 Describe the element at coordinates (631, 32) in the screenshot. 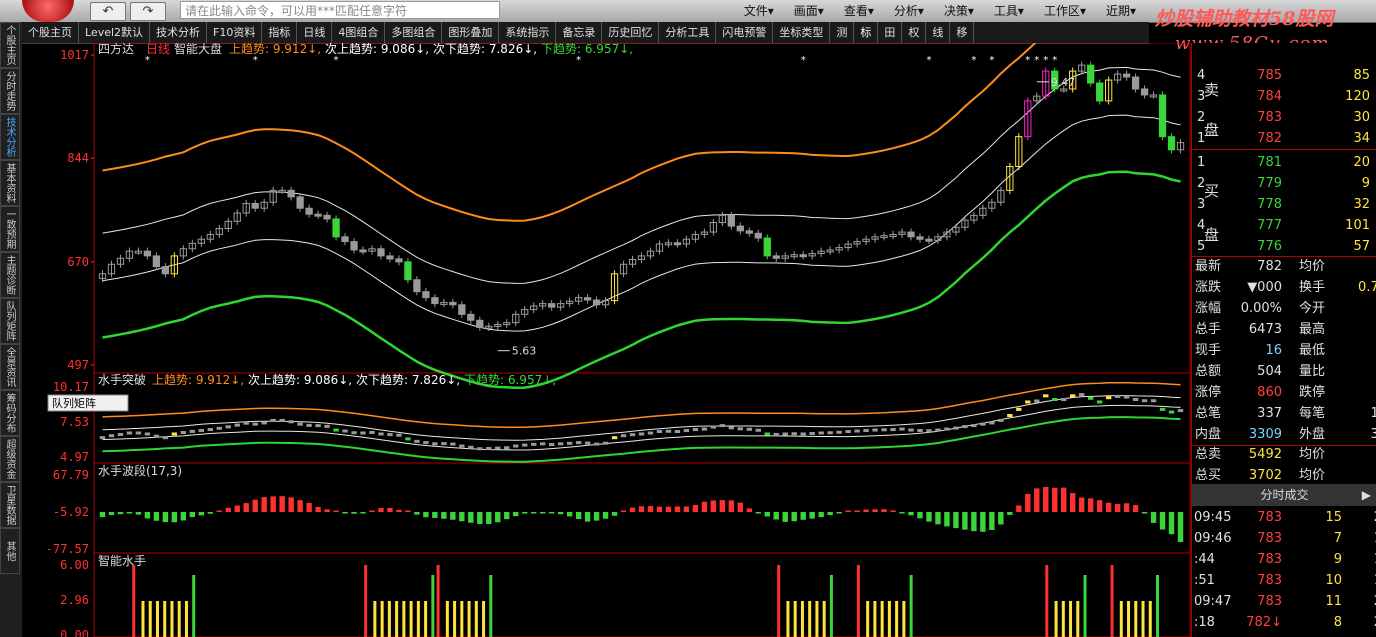

I see `toolbar-button-11: 历史回忆` at that location.